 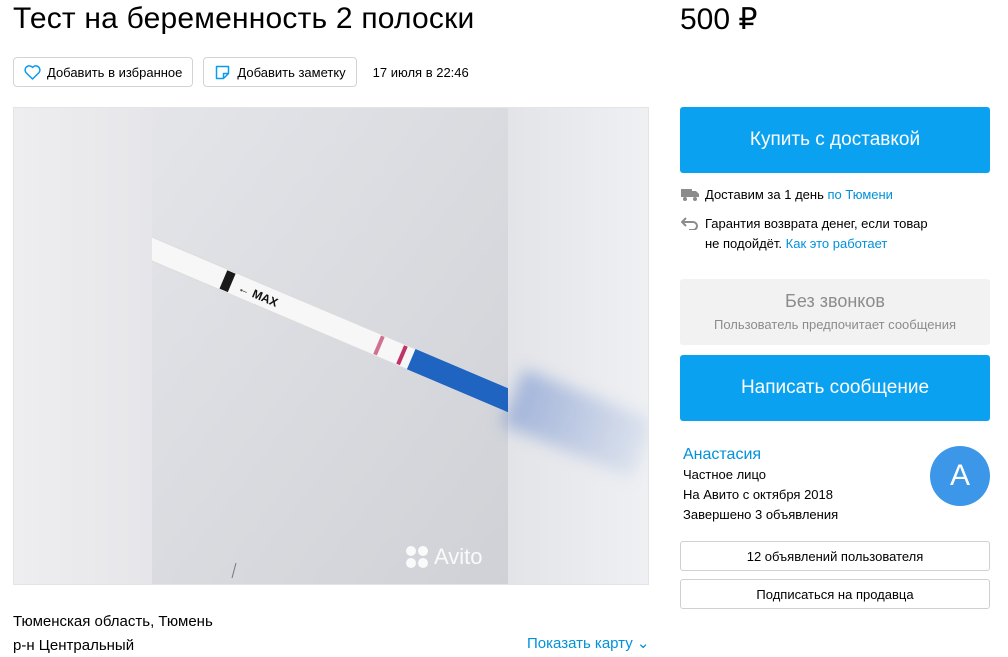 I want to click on avito-logo-icon, so click(x=417, y=557).